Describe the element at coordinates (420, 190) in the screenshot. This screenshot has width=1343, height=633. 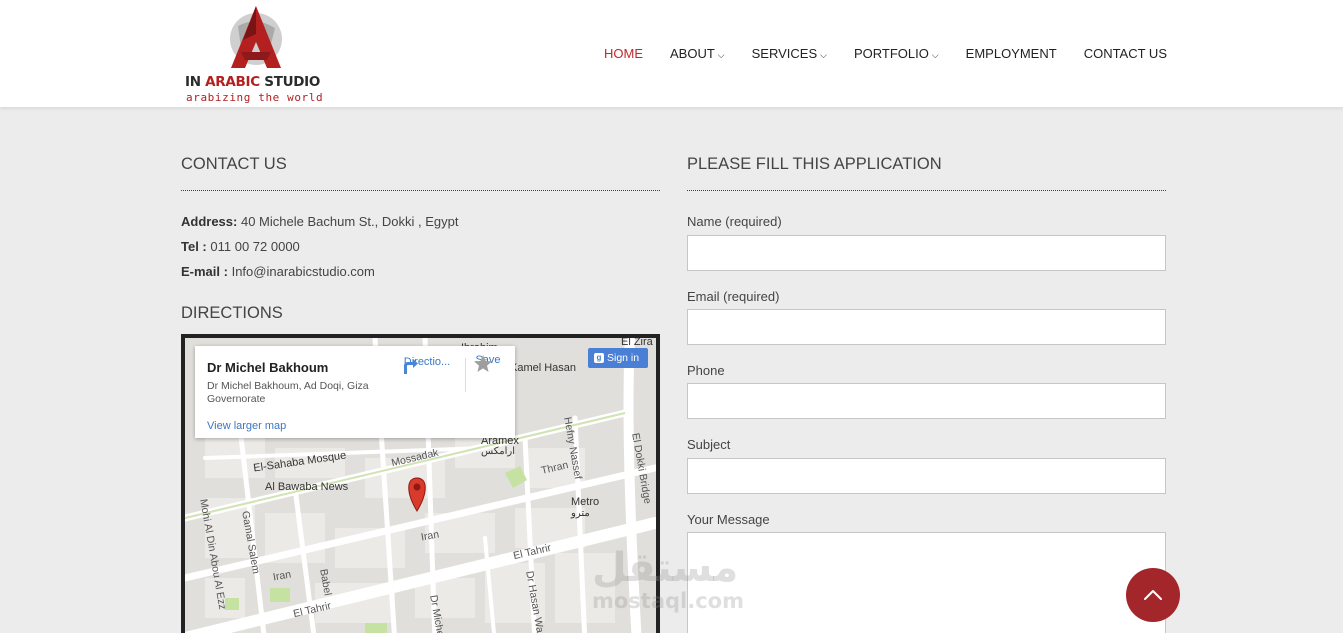
I see `contact-divider` at that location.